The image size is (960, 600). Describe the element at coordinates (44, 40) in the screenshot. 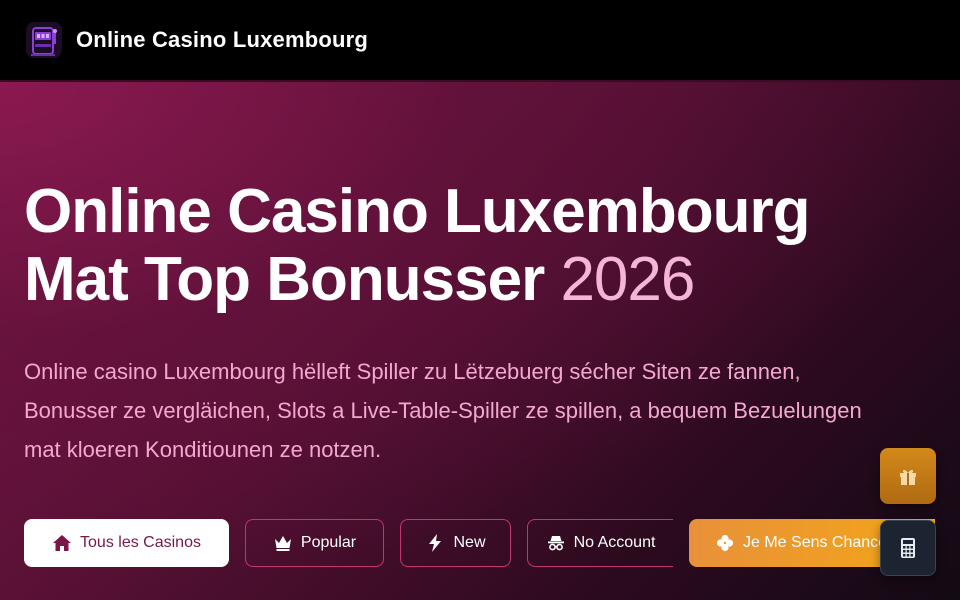

I see `slot-machine-icon` at that location.